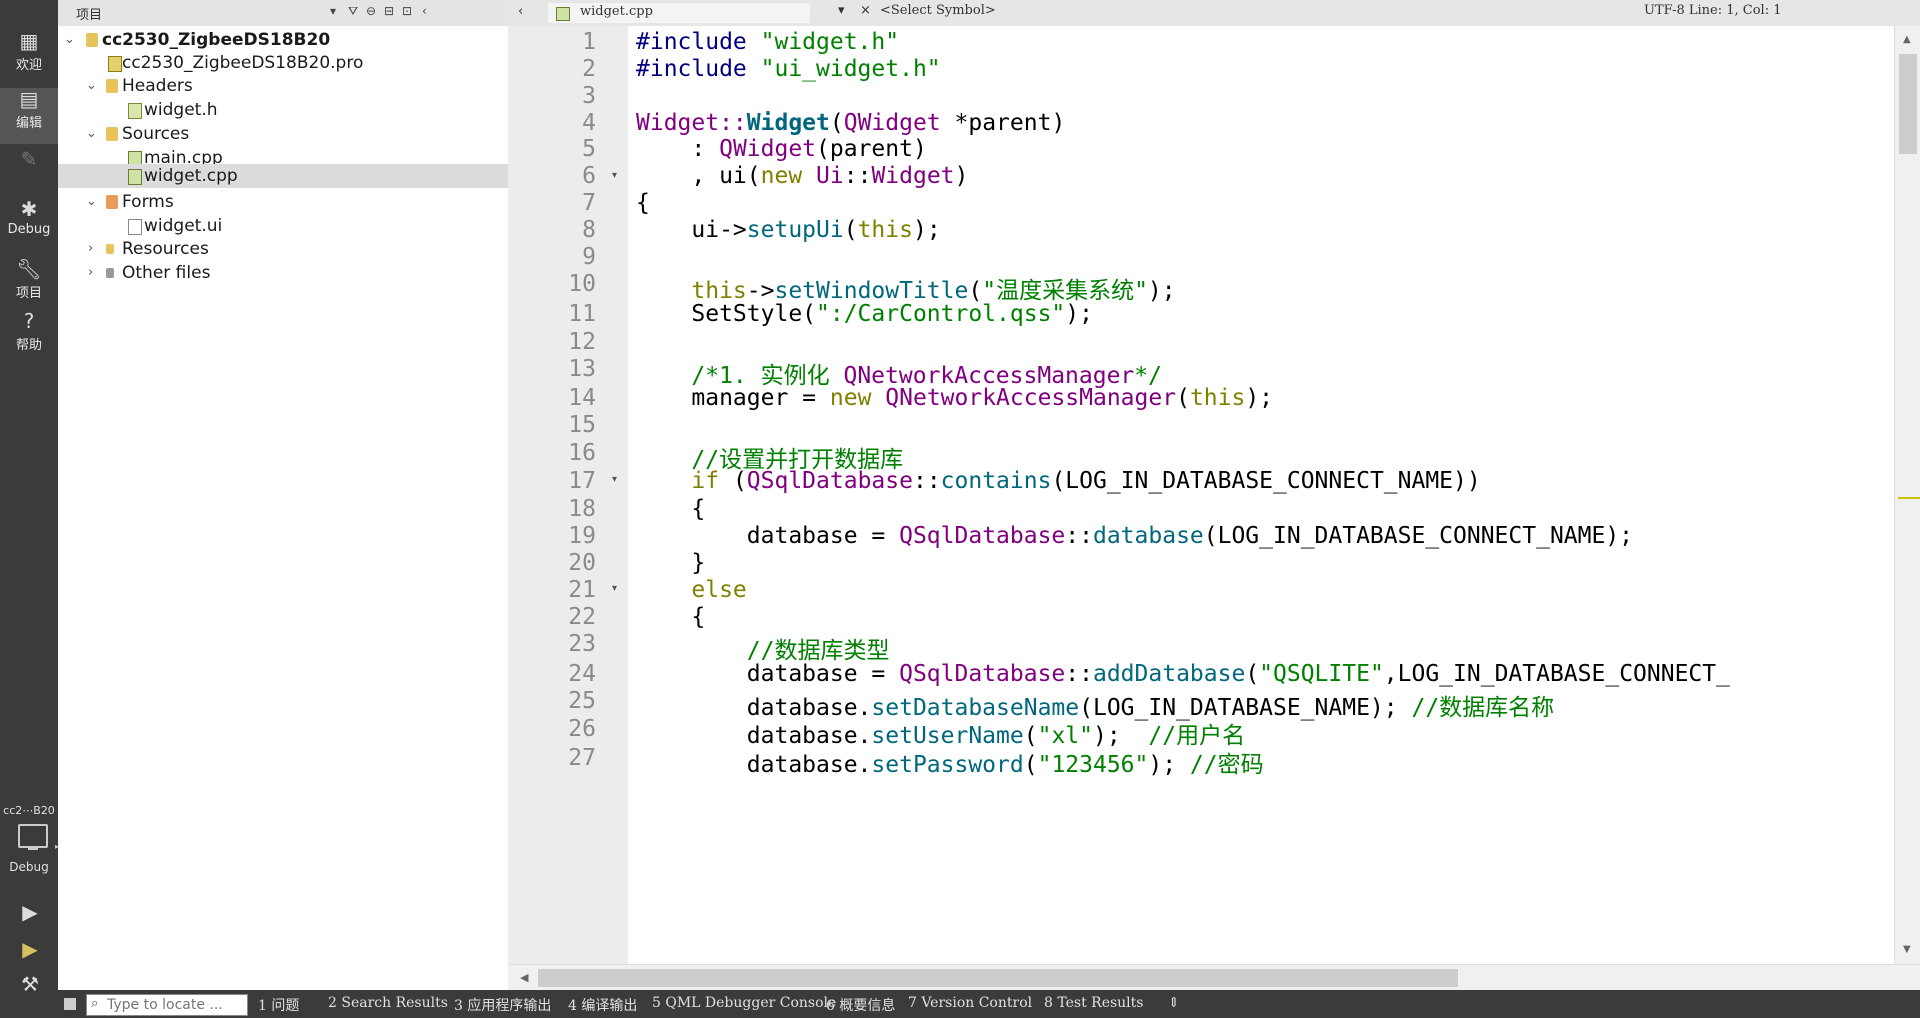 This screenshot has height=1018, width=1920. Describe the element at coordinates (30, 912) in the screenshot. I see `run-button: ▶` at that location.